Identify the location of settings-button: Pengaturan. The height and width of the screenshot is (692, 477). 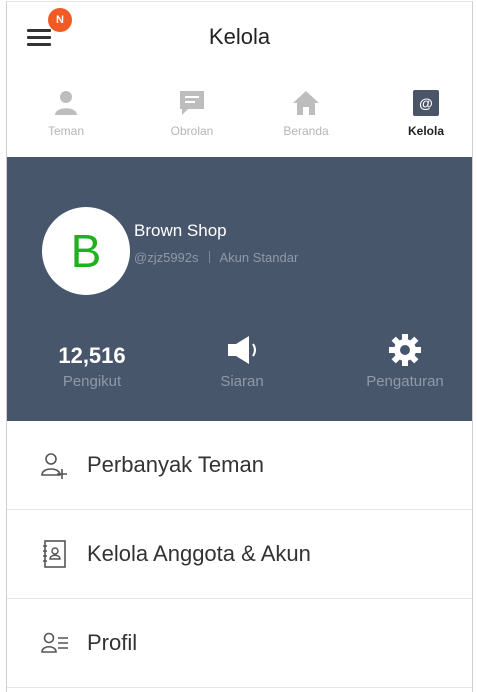
(405, 367).